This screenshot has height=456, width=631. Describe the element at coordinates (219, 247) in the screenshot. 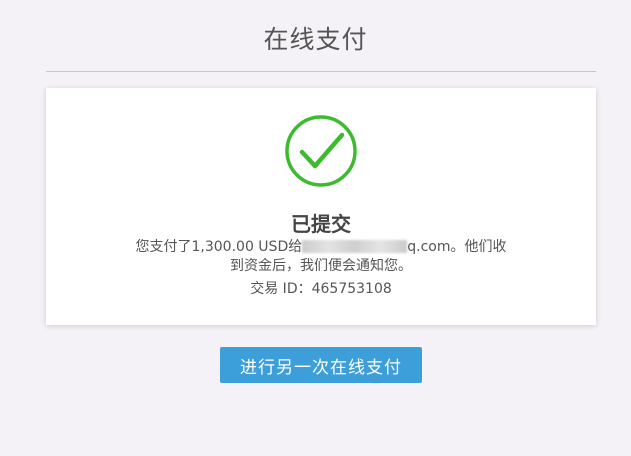

I see `message-prefix: 您支付了1,300.00 USD给` at that location.